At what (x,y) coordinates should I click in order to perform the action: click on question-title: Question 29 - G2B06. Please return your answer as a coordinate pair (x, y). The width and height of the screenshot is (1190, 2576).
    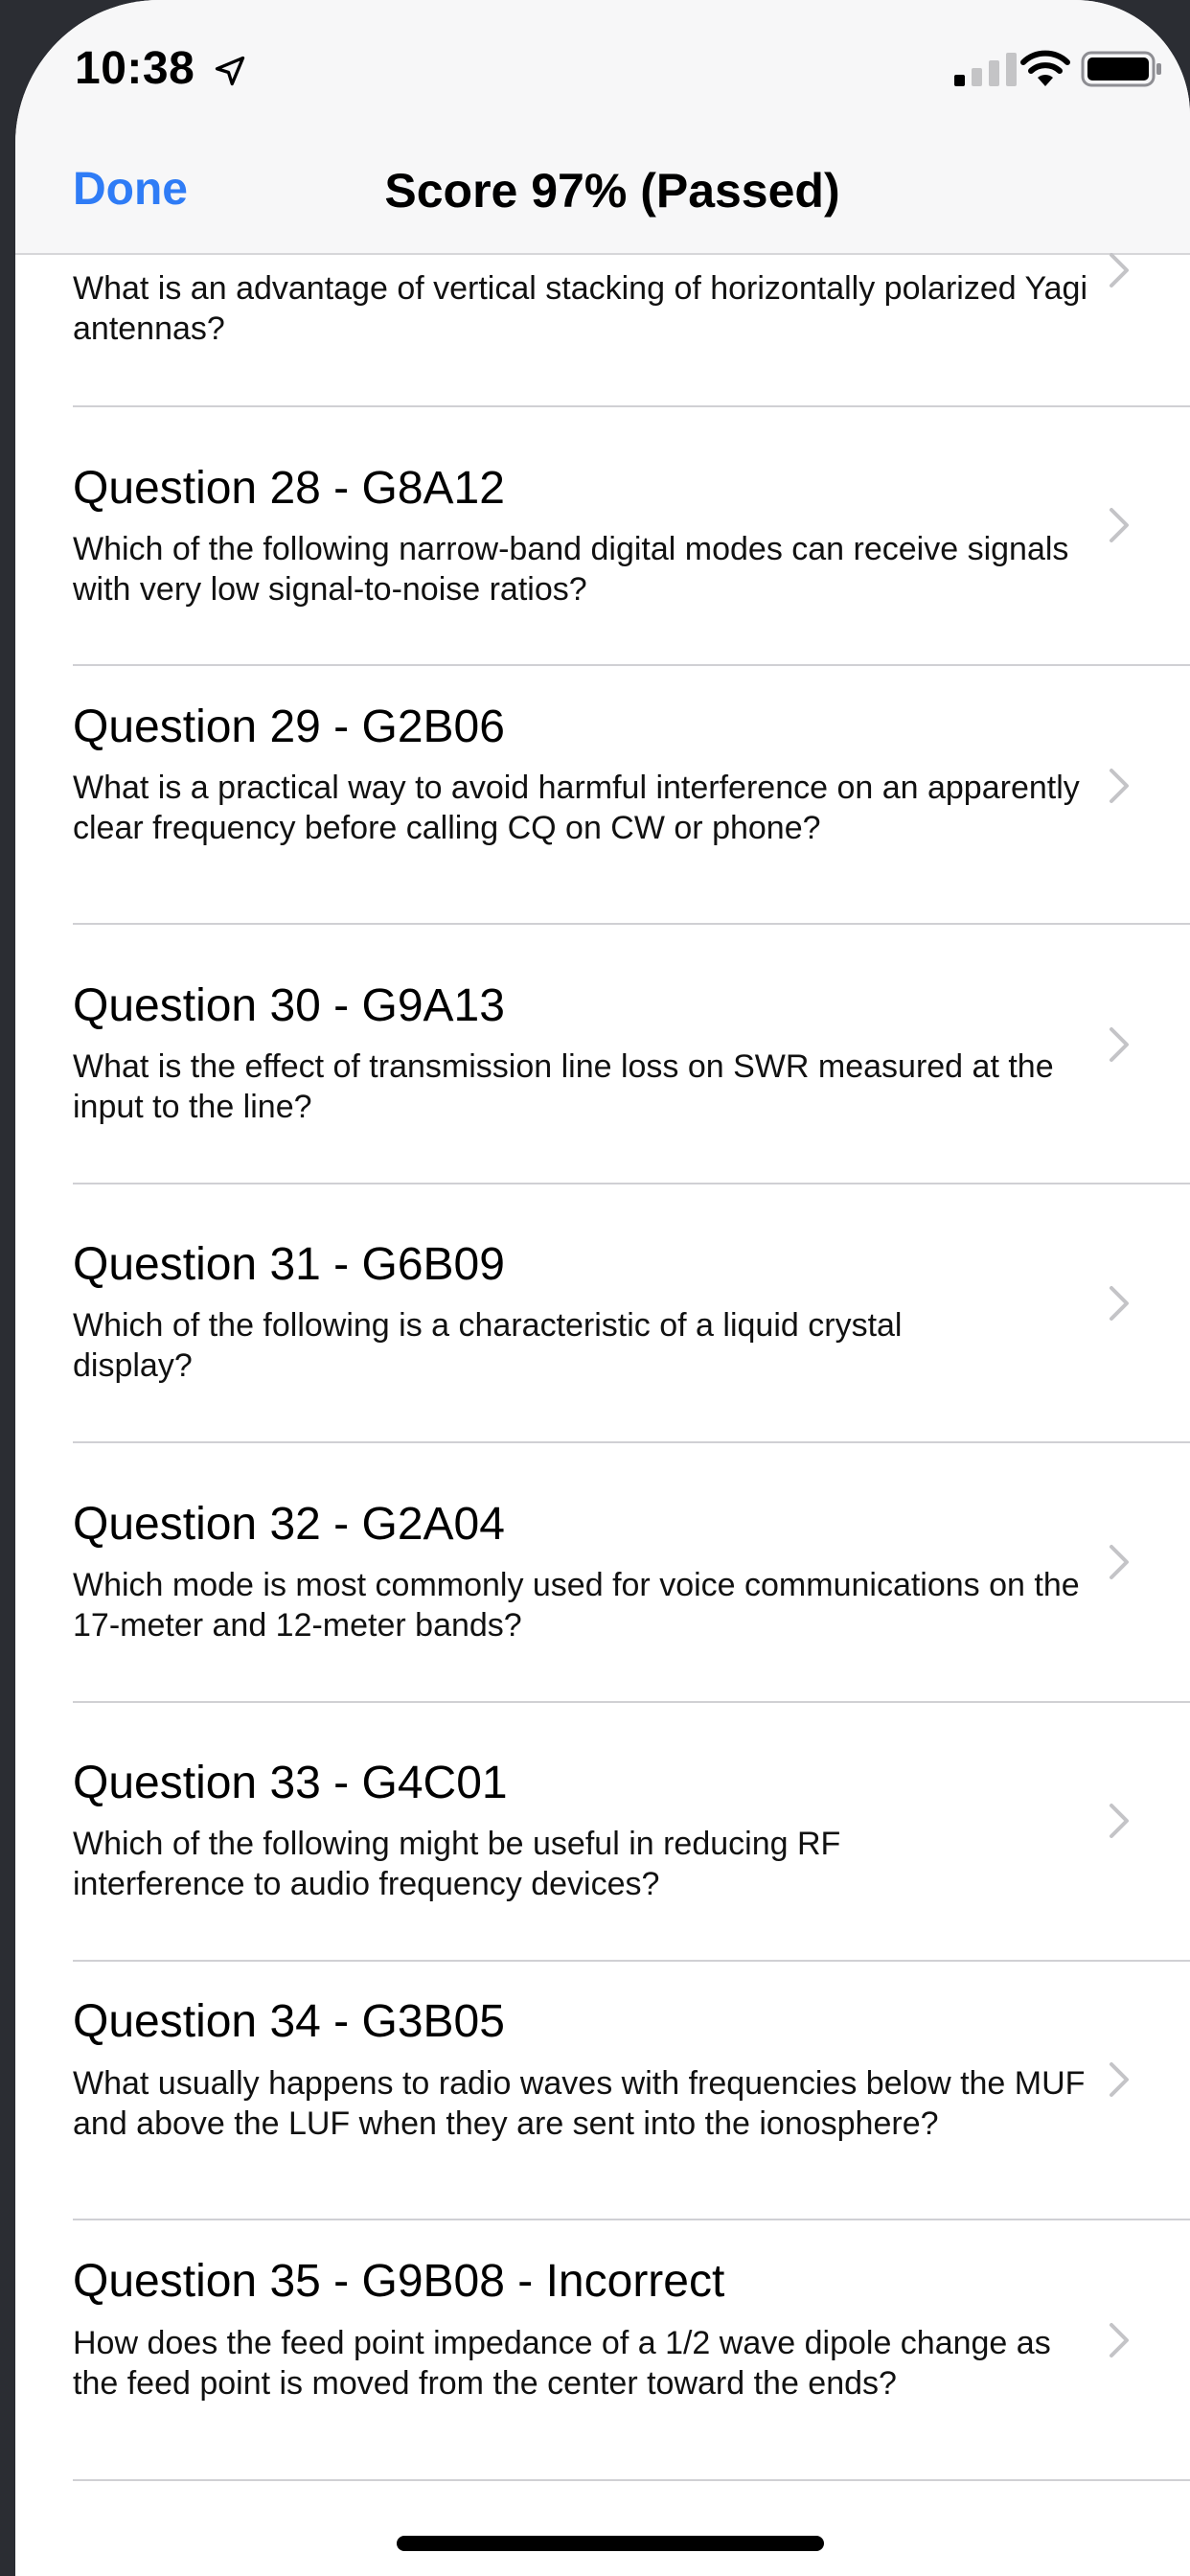
    Looking at the image, I should click on (289, 727).